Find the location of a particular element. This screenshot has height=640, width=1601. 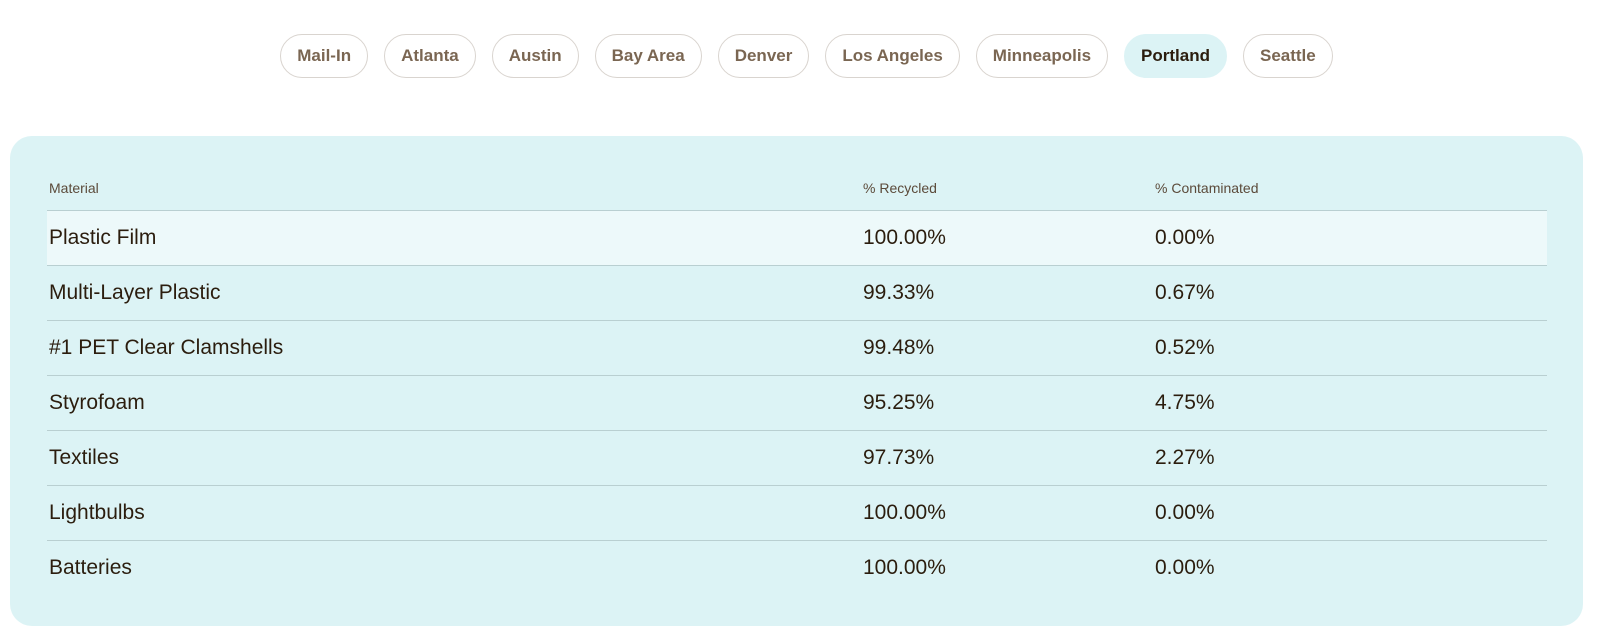

cell-contaminated: 4.75% is located at coordinates (1185, 402).